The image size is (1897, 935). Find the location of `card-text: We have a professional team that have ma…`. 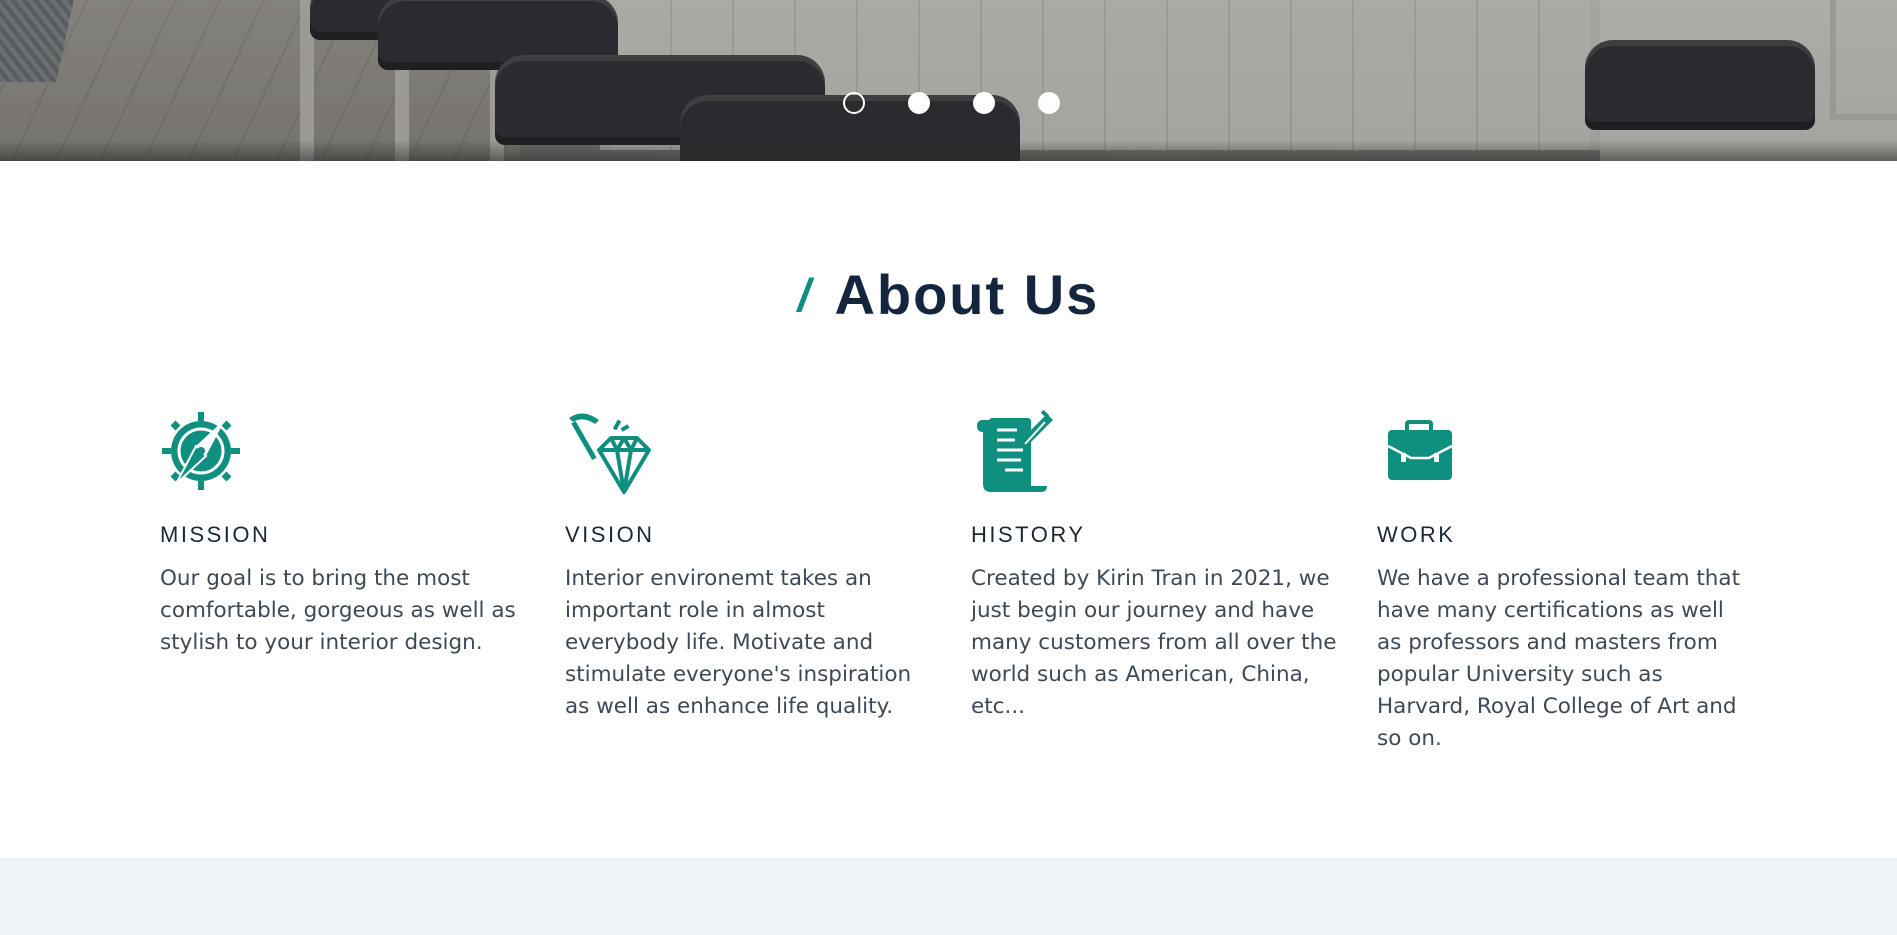

card-text: We have a professional team that have ma… is located at coordinates (1559, 658).